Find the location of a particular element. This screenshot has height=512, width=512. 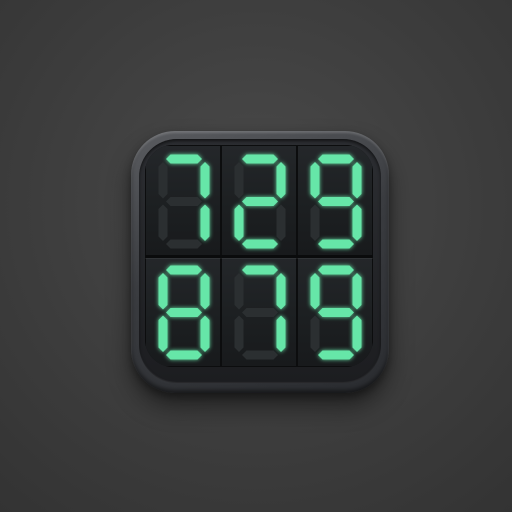

row-divider is located at coordinates (259, 256).